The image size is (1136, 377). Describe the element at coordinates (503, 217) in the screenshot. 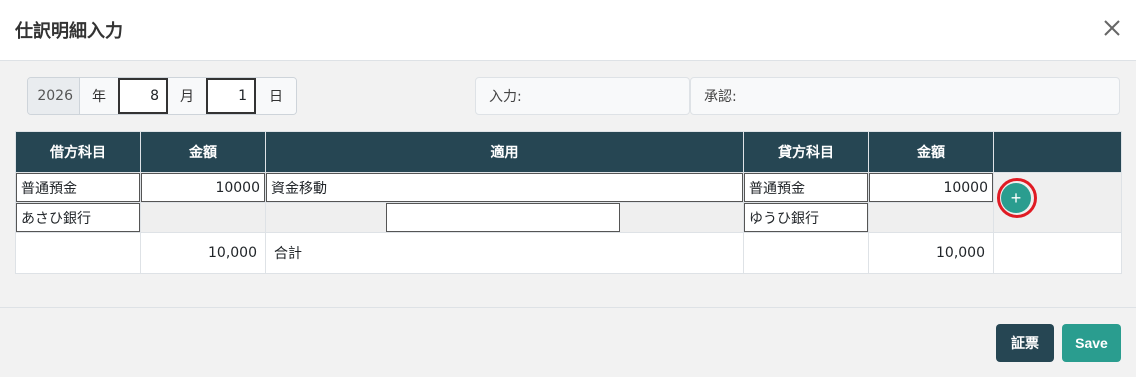

I see `description-extra-input` at that location.